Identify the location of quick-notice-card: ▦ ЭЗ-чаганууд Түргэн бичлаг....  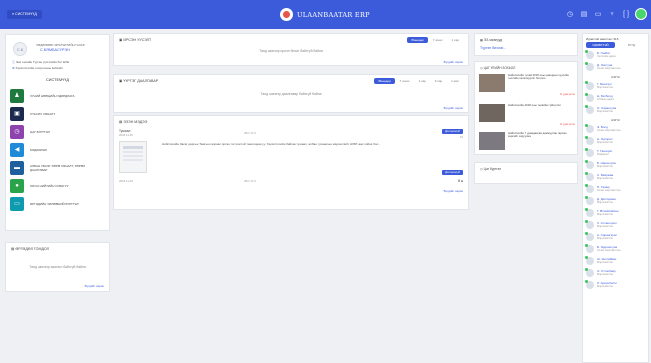
(526, 44).